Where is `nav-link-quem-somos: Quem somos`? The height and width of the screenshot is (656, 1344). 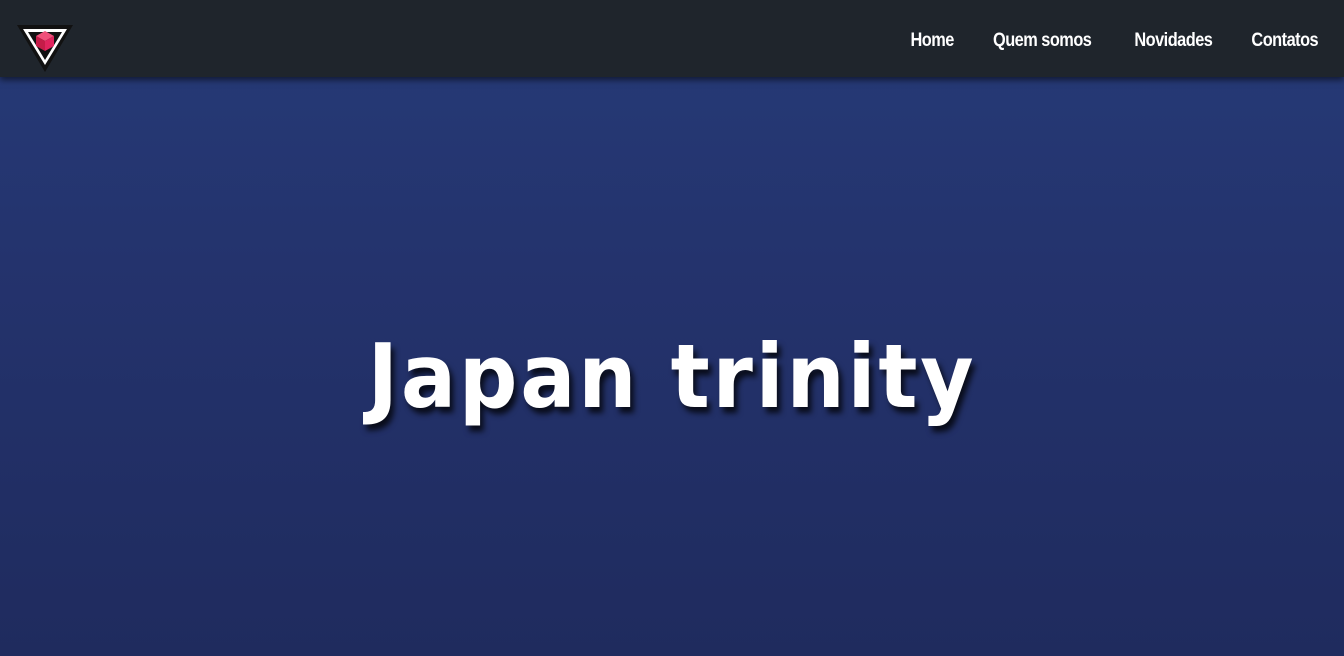
nav-link-quem-somos: Quem somos is located at coordinates (1042, 41).